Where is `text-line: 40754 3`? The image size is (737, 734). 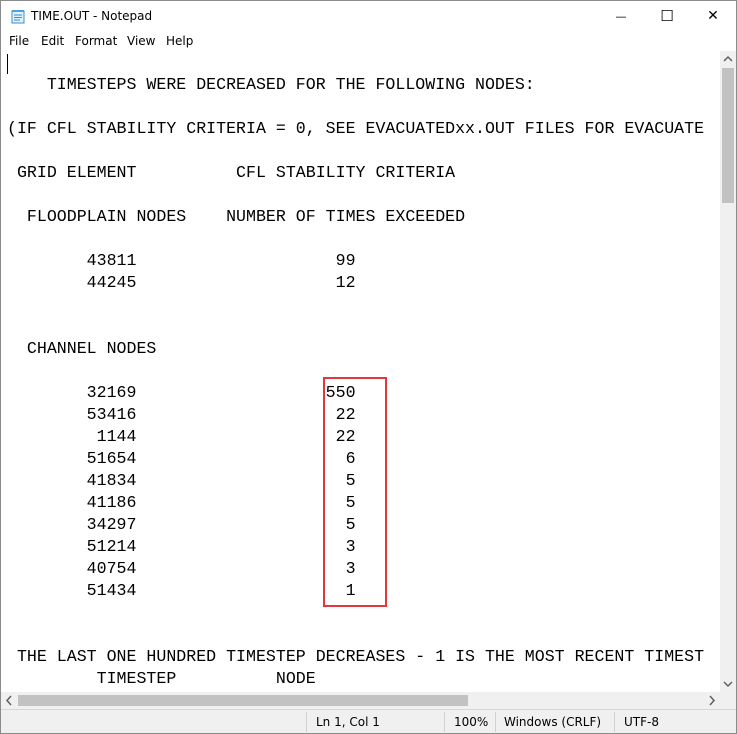
text-line: 40754 3 is located at coordinates (181, 568).